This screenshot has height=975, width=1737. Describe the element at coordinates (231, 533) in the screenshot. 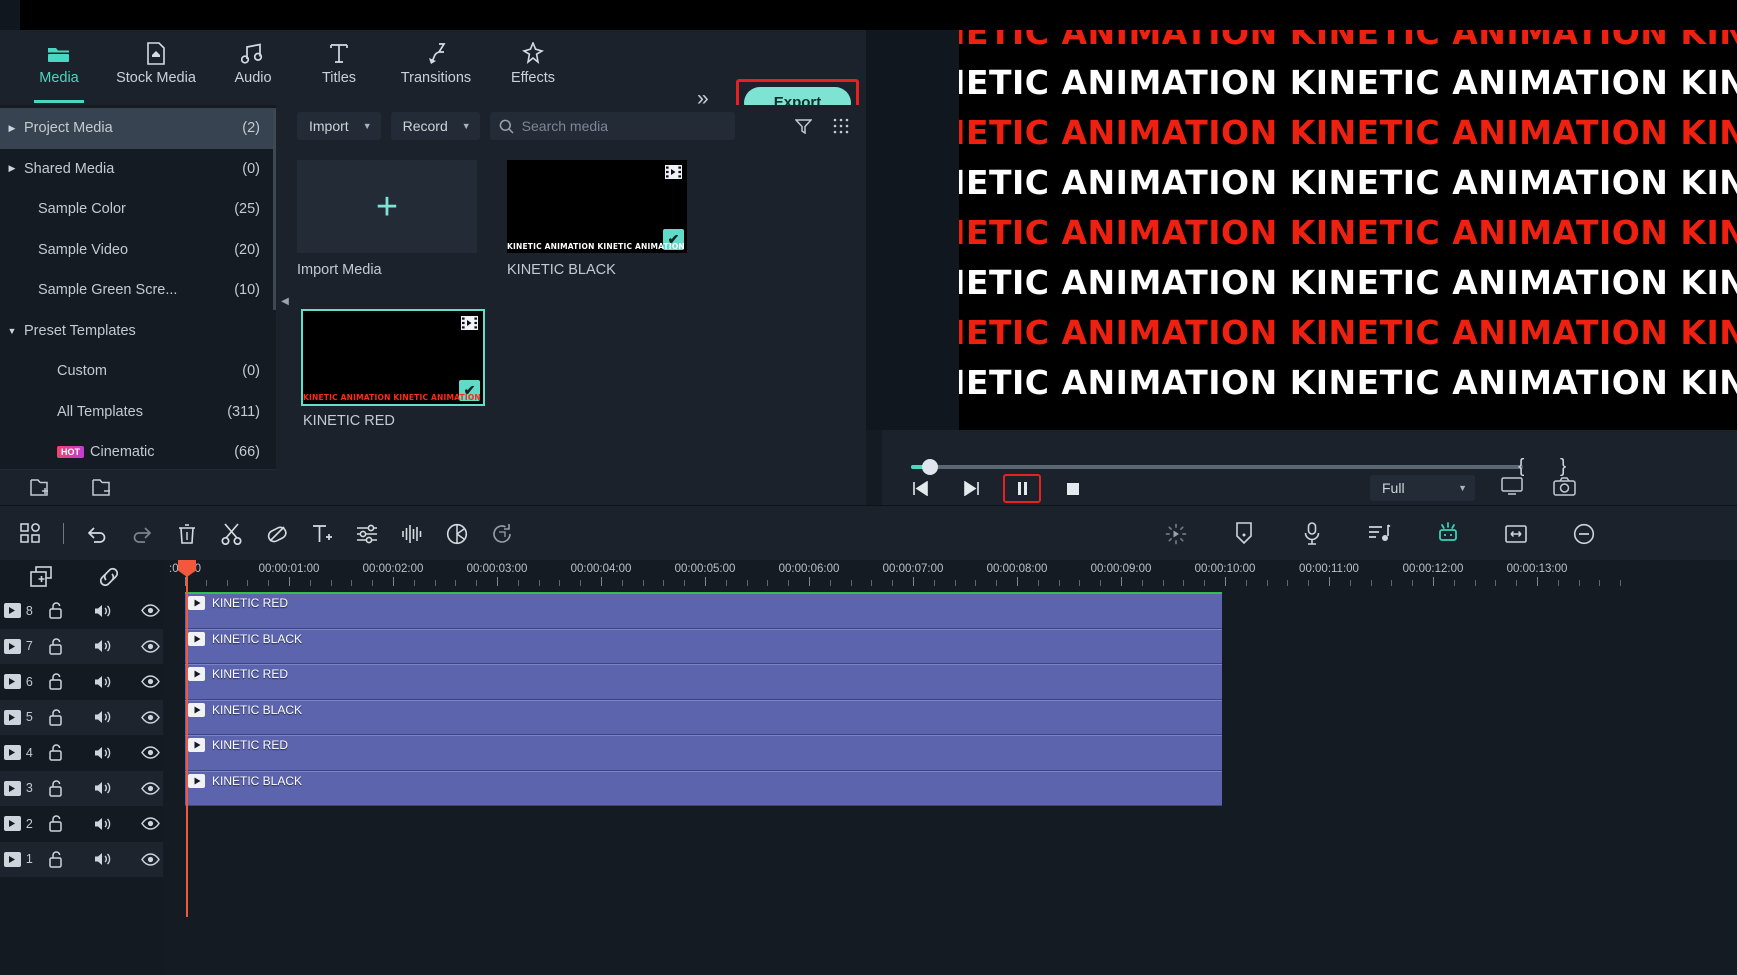

I see `split-scissors-icon` at that location.